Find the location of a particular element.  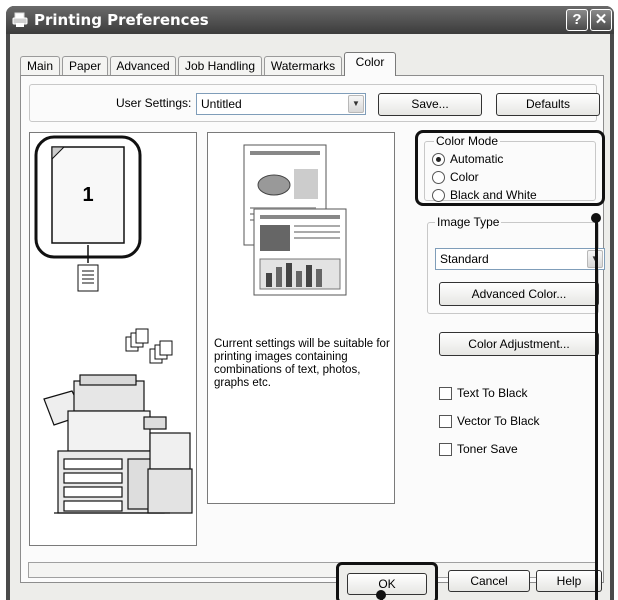

tab-job-handling: Job Handling is located at coordinates (220, 65).